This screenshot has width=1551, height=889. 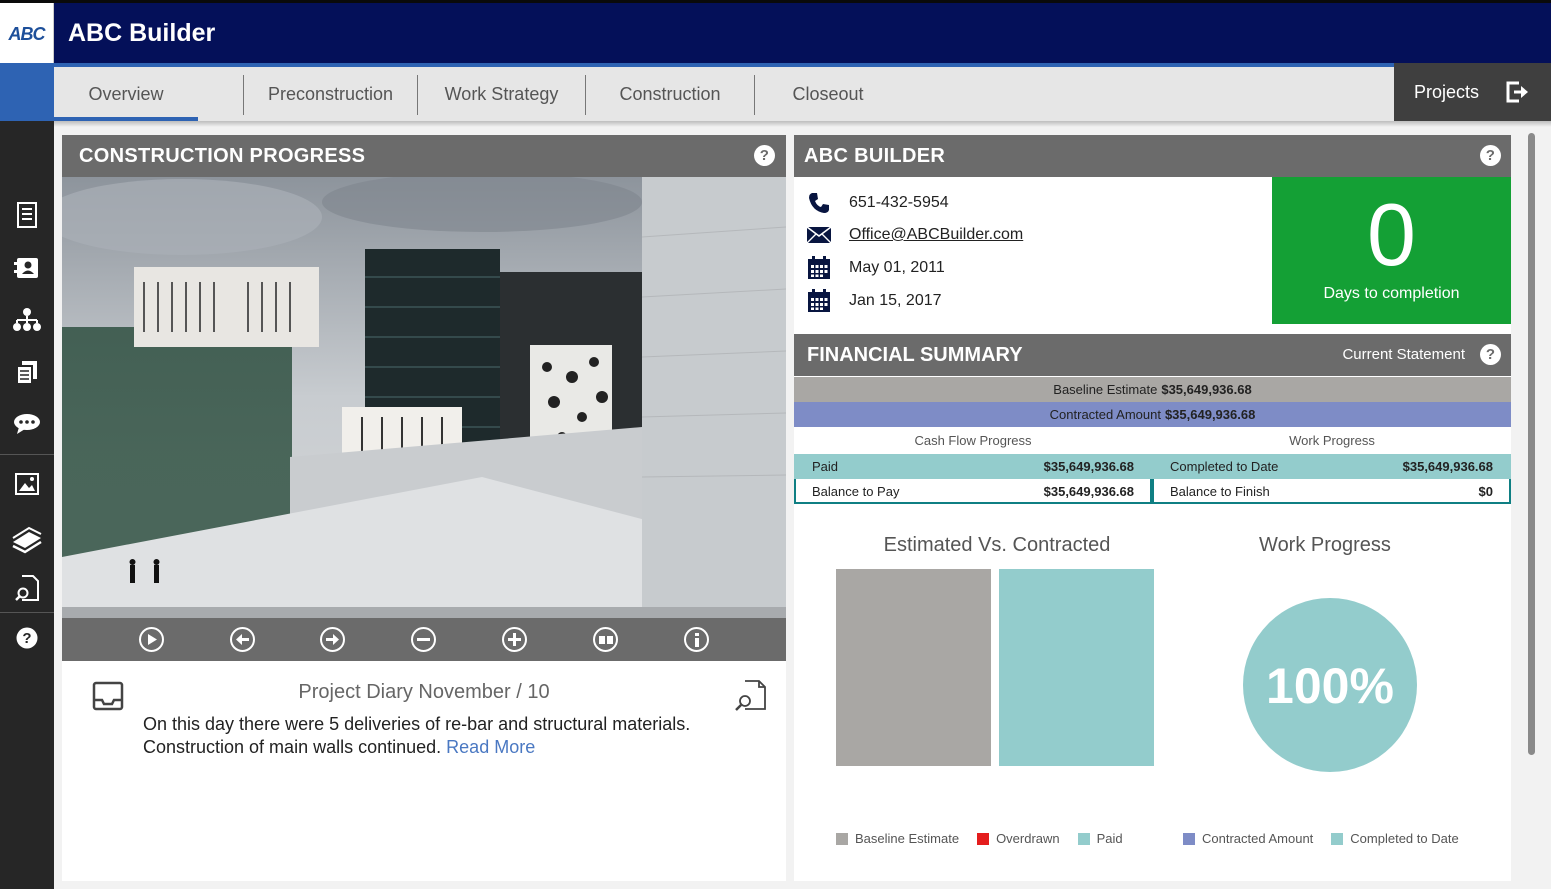 I want to click on paid-row: Paid $35,649,936.68, so click(x=973, y=466).